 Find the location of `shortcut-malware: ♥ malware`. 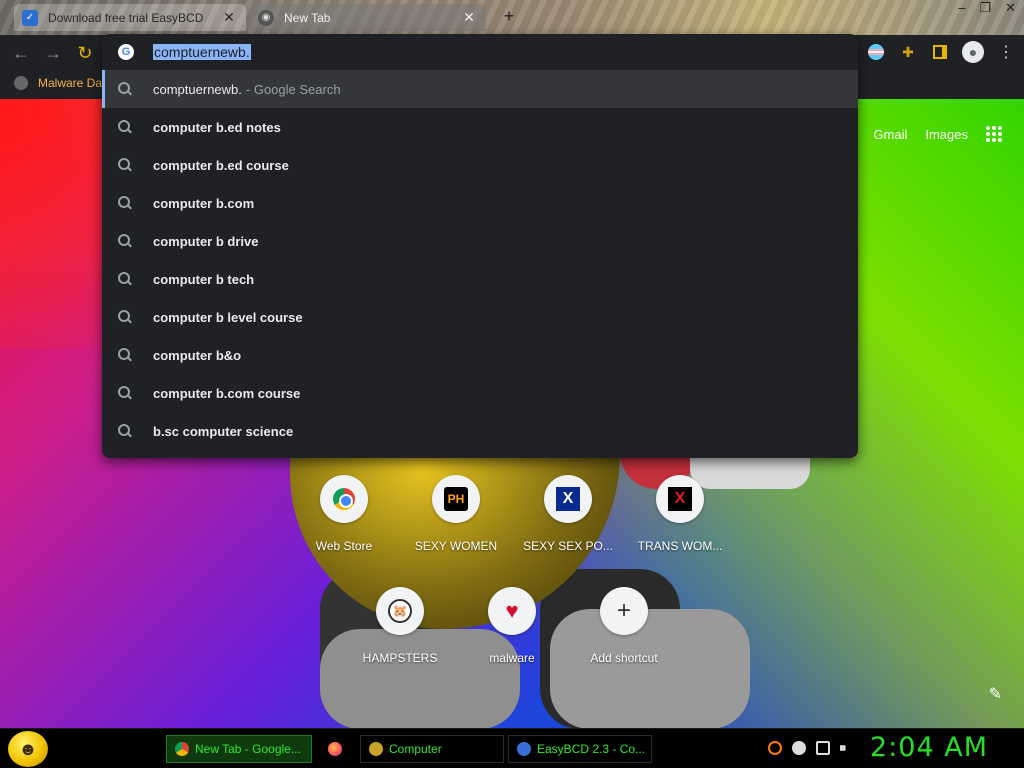

shortcut-malware: ♥ malware is located at coordinates (512, 626).